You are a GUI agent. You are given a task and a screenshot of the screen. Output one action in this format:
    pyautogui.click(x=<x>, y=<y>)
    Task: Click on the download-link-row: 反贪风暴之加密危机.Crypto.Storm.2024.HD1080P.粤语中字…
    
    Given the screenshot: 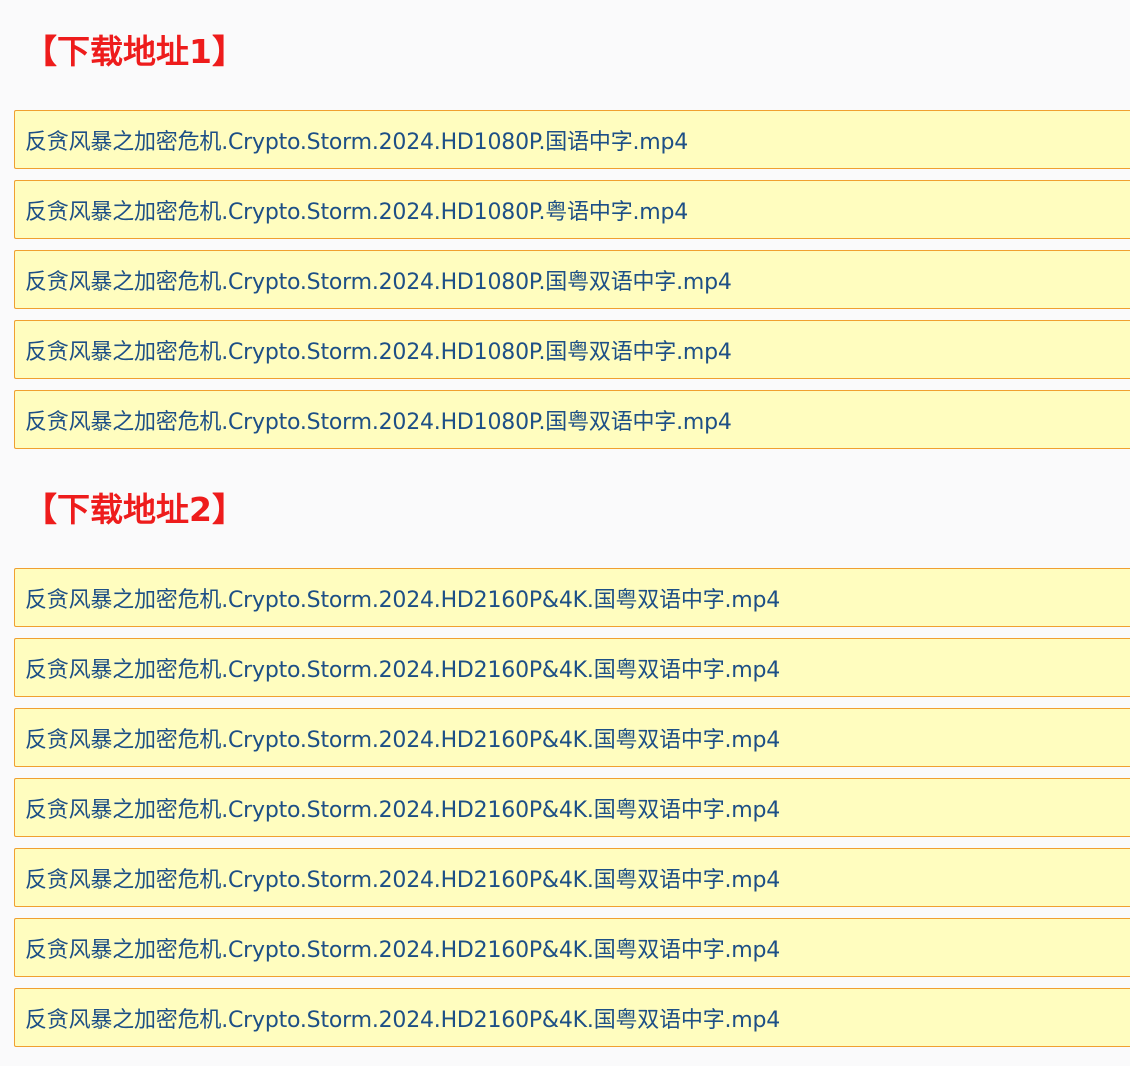 What is the action you would take?
    pyautogui.click(x=572, y=209)
    